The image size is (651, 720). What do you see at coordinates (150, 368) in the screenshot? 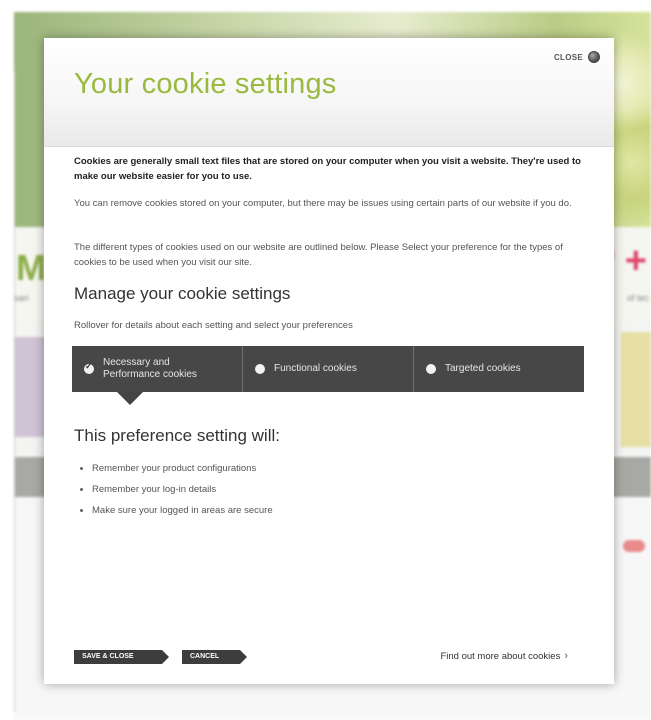
I see `tab-label: Necessary and Performance cookies` at bounding box center [150, 368].